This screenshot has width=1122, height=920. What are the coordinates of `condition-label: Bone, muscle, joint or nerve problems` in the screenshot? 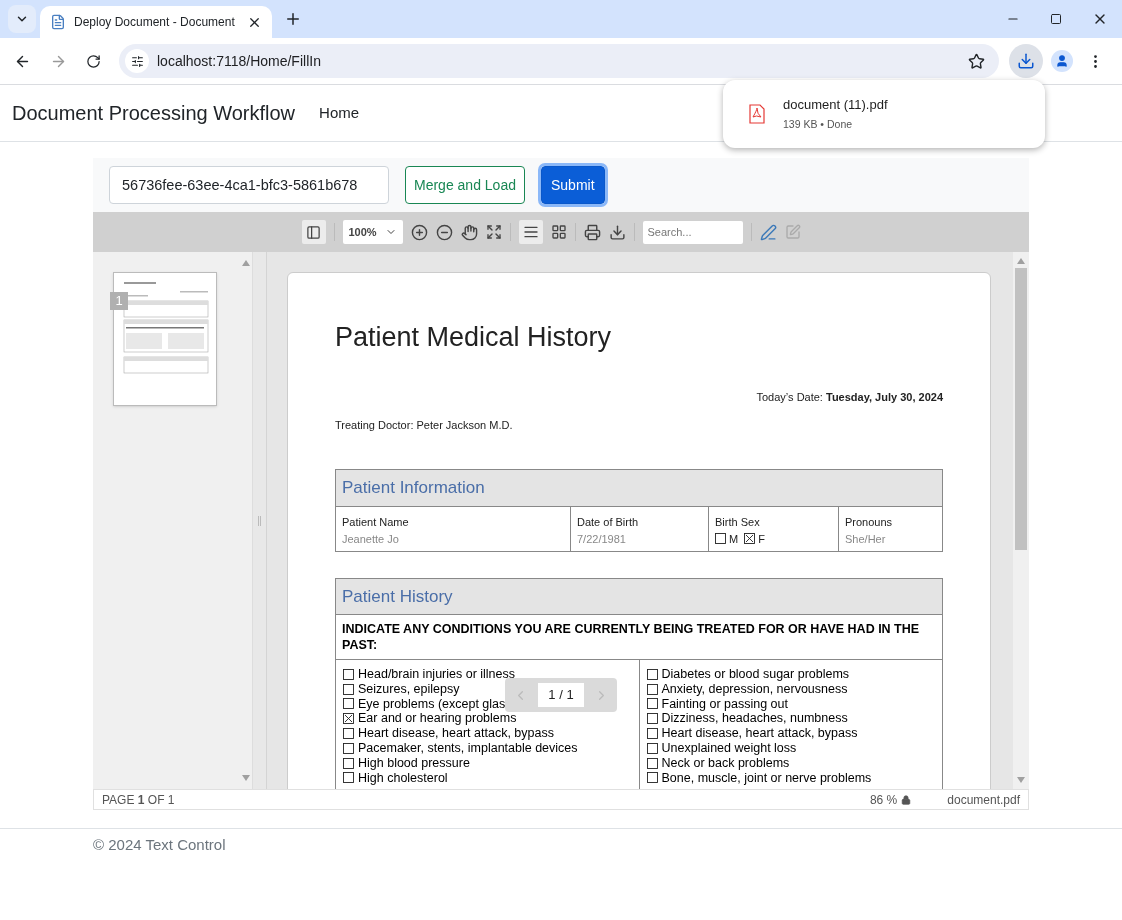 It's located at (766, 778).